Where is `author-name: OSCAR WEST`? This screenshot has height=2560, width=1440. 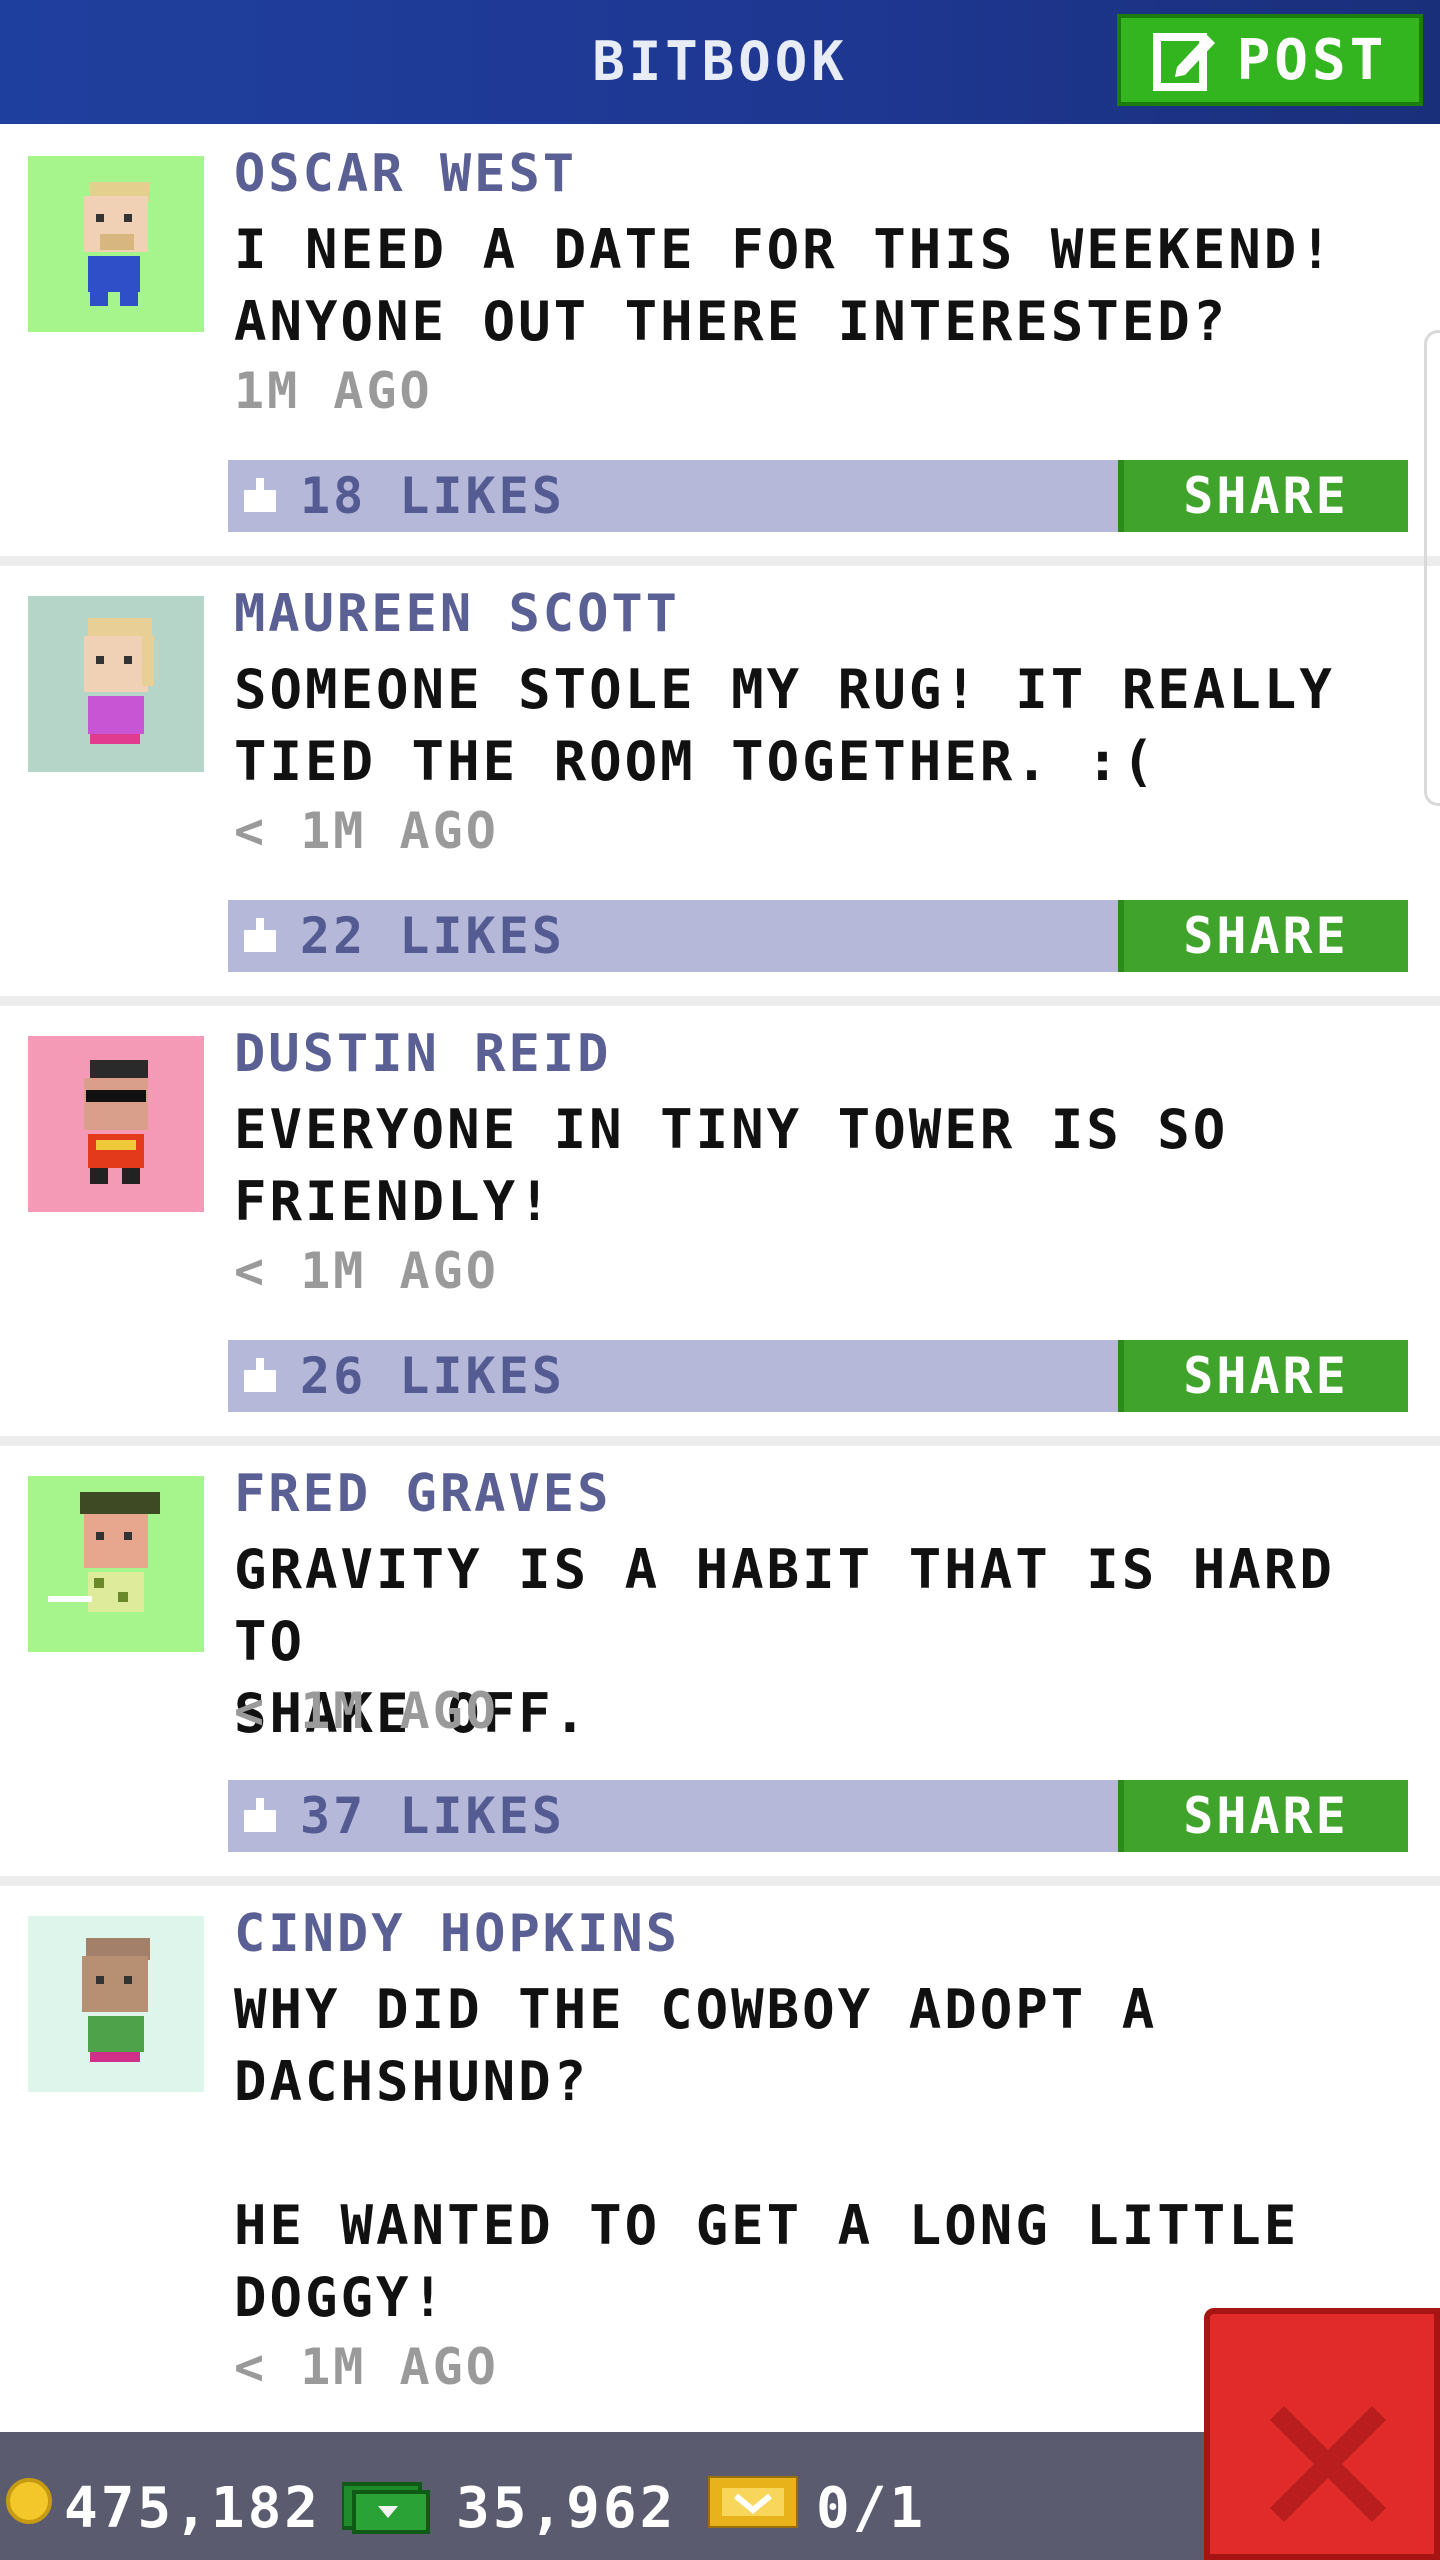 author-name: OSCAR WEST is located at coordinates (406, 174).